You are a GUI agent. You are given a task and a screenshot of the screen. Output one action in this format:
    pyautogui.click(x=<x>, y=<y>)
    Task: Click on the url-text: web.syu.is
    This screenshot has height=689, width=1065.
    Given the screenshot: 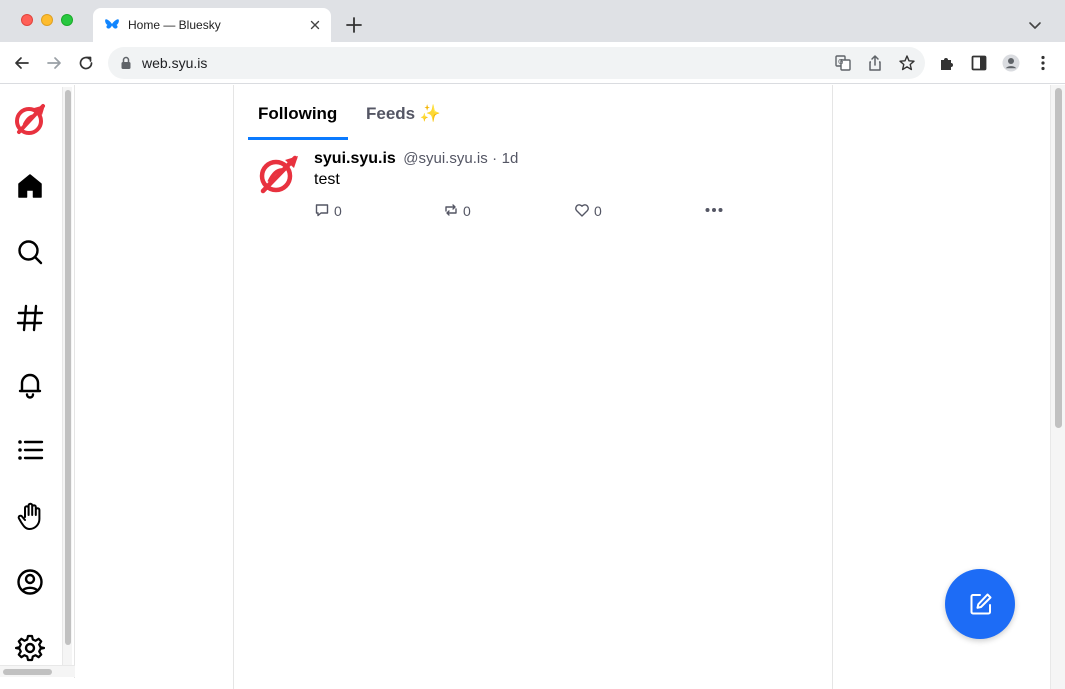 What is the action you would take?
    pyautogui.click(x=175, y=63)
    